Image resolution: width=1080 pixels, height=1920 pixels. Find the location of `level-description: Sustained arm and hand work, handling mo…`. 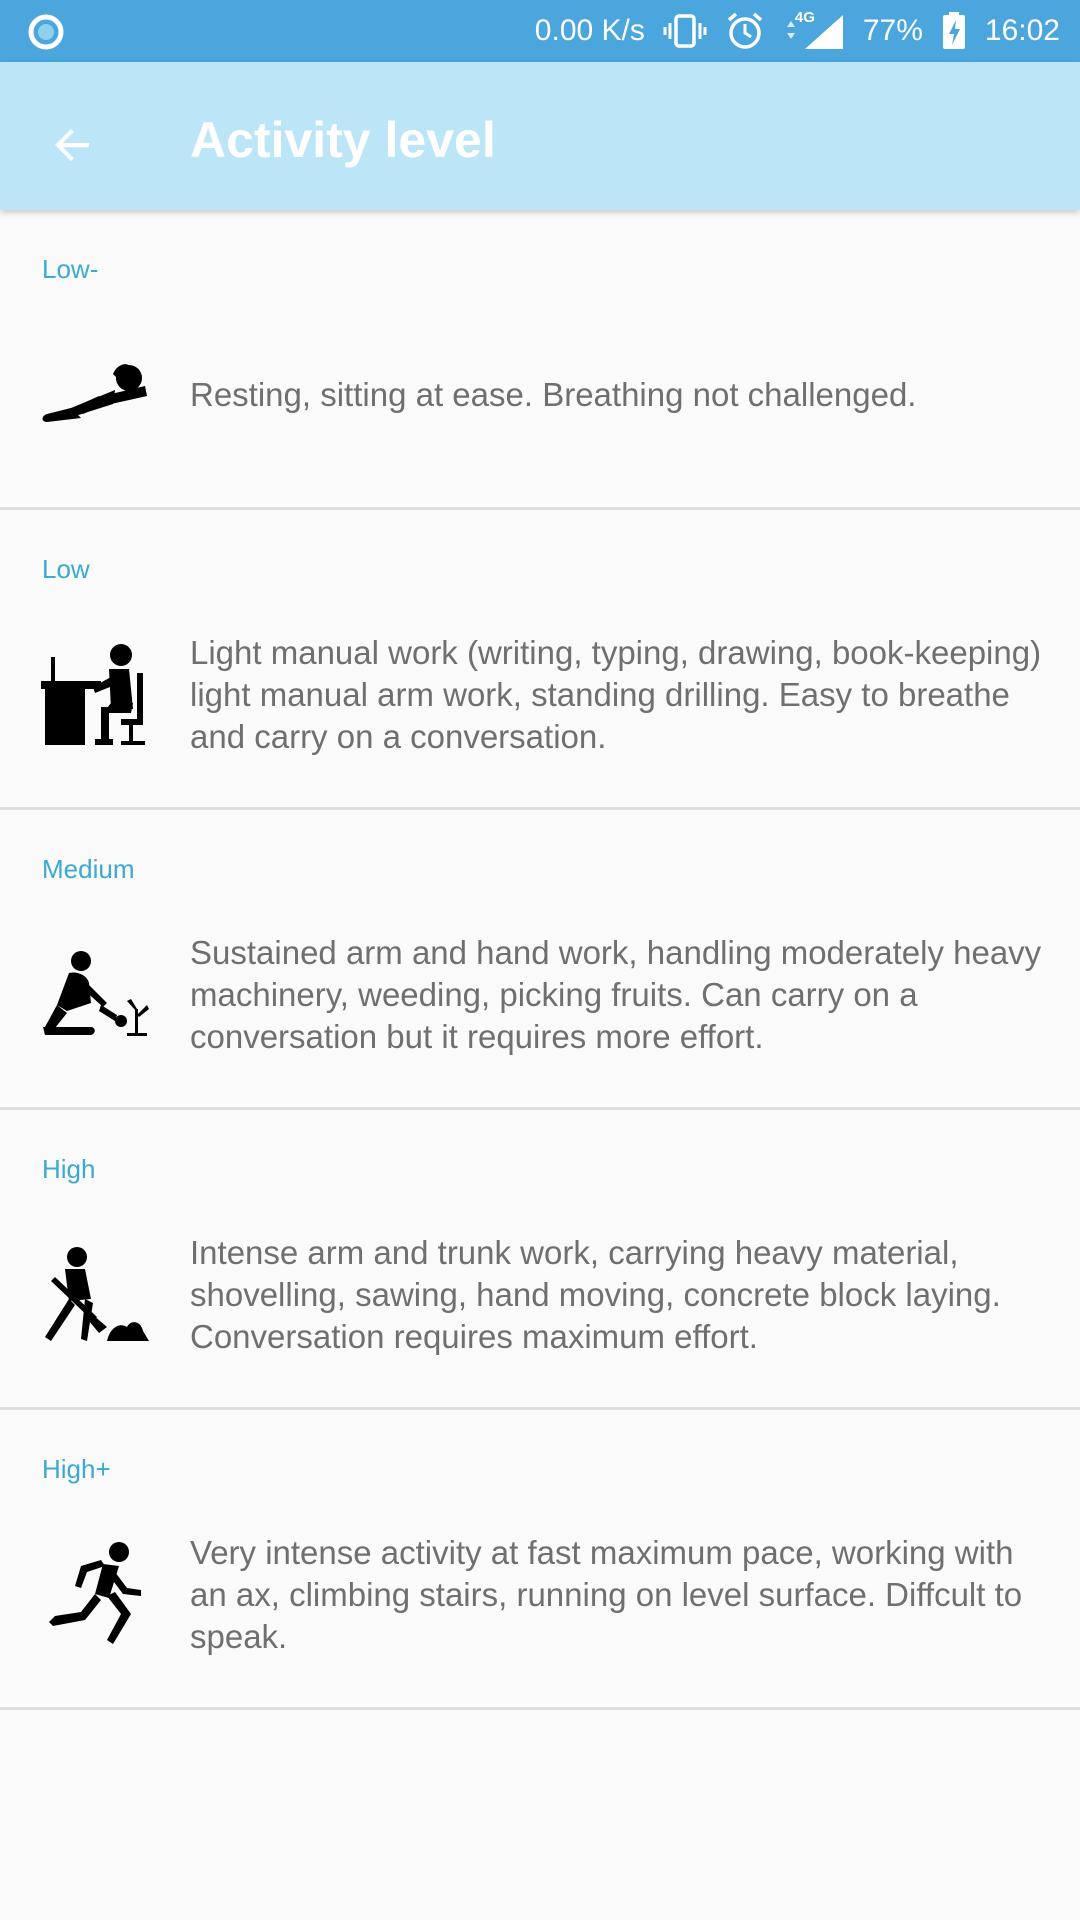

level-description: Sustained arm and hand work, handling mo… is located at coordinates (616, 994).